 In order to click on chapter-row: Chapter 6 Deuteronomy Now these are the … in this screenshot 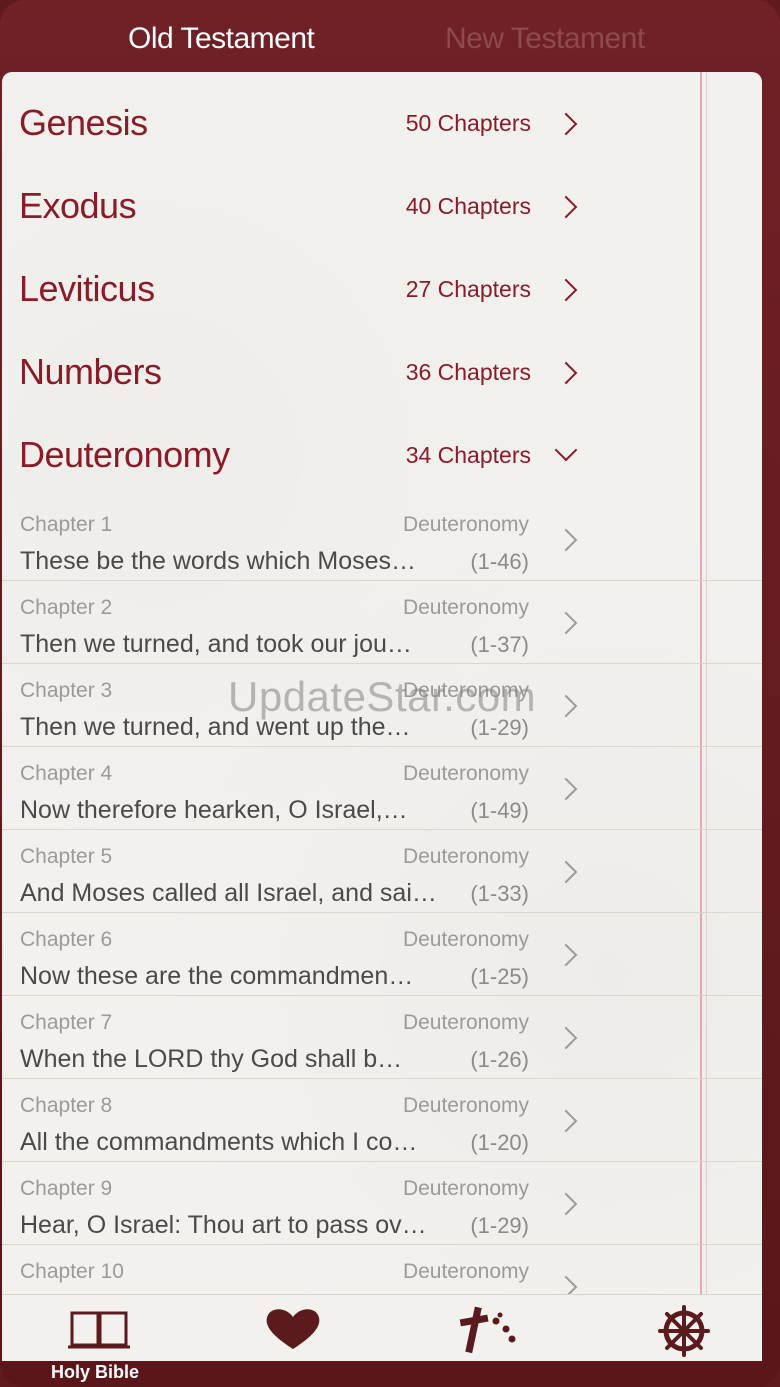, I will do `click(382, 954)`.